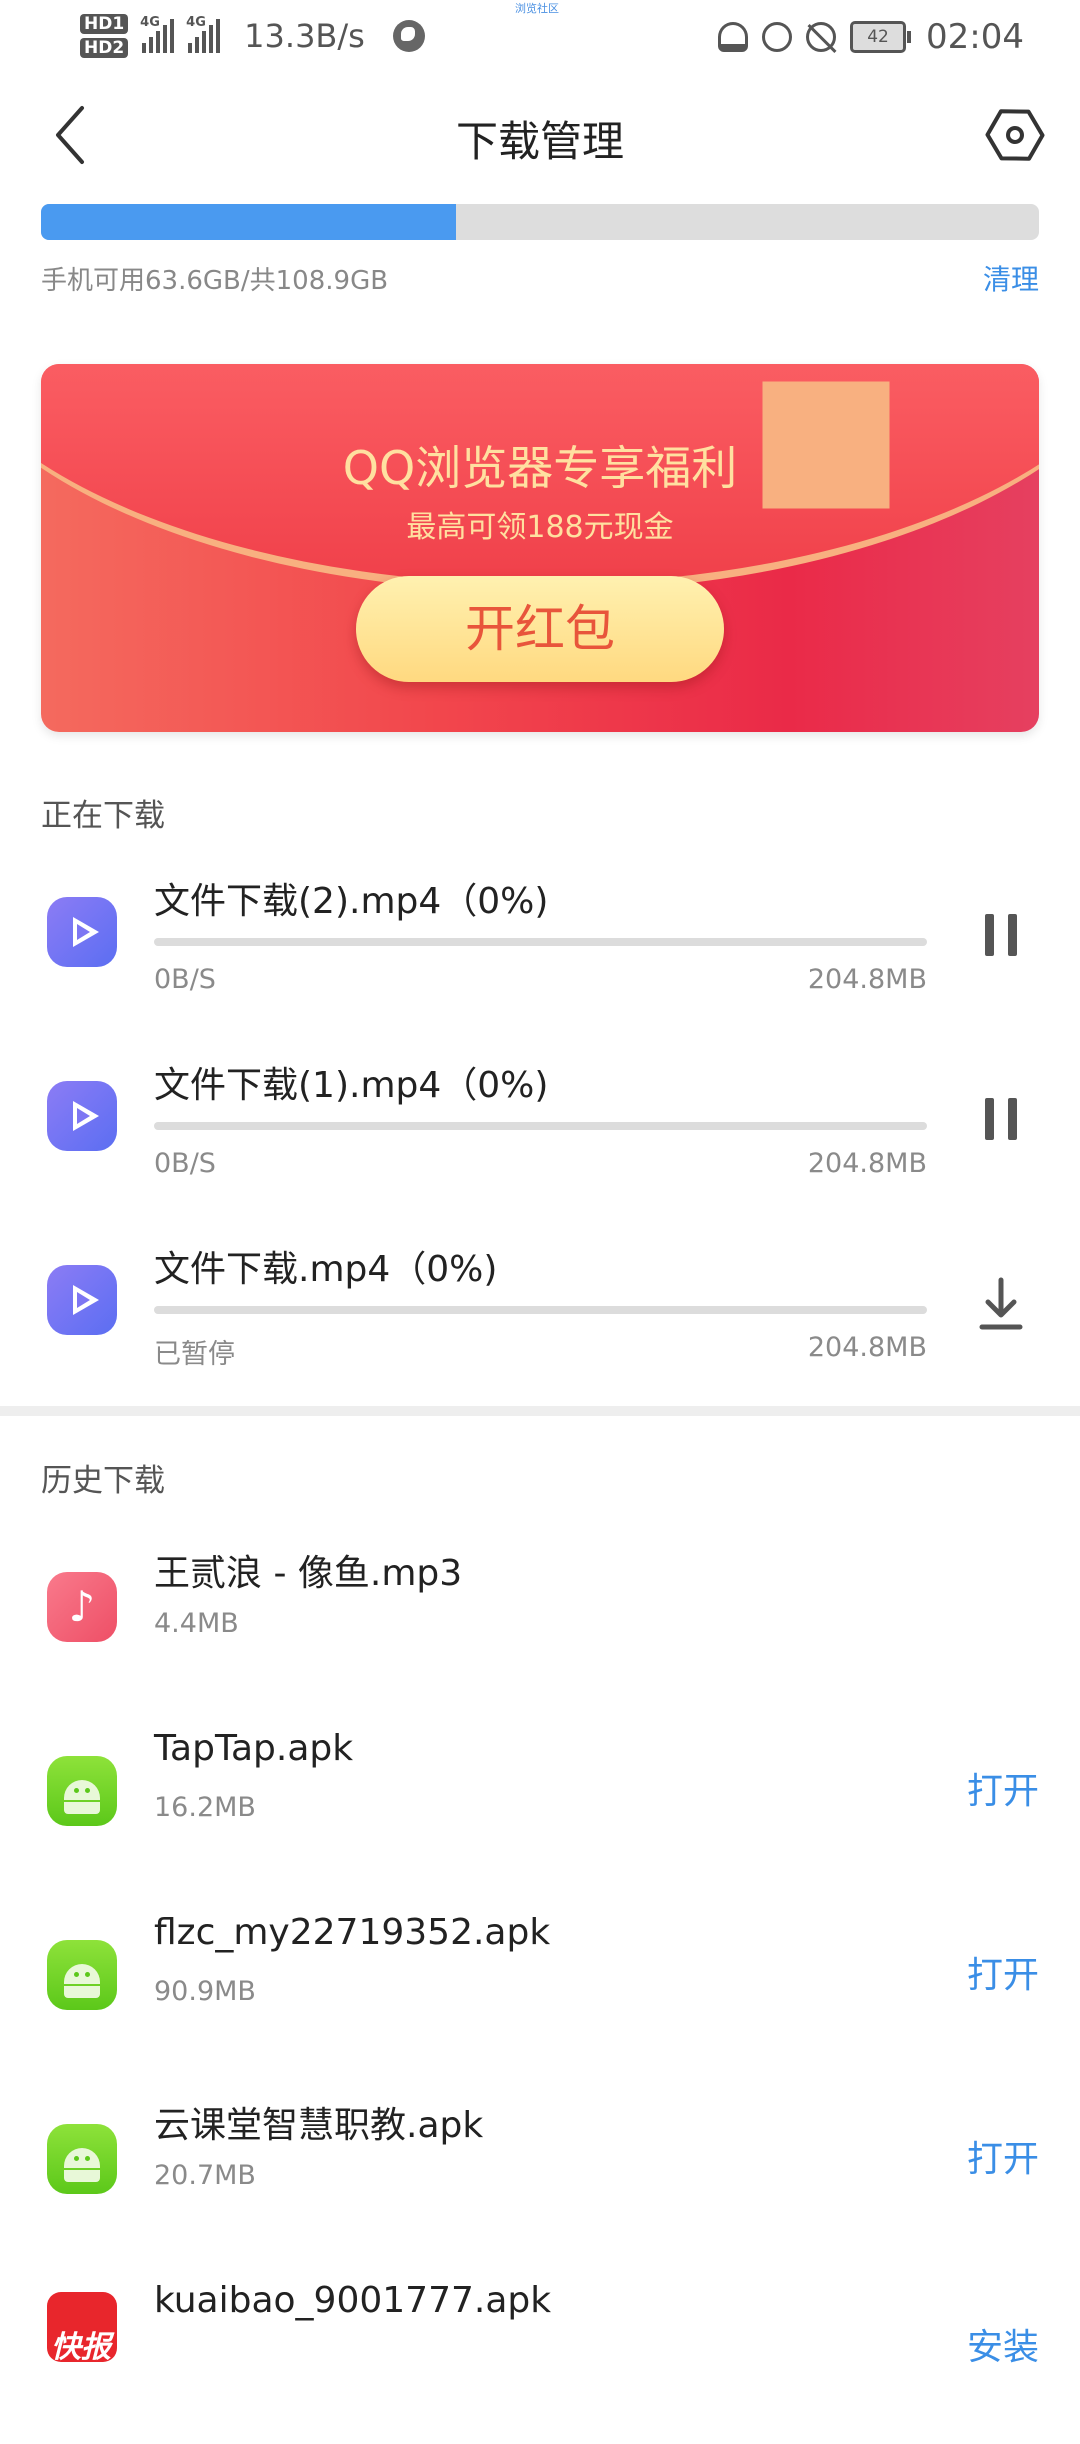 This screenshot has width=1080, height=2444. I want to click on file-name: flzc_my22719352.apk, so click(352, 1932).